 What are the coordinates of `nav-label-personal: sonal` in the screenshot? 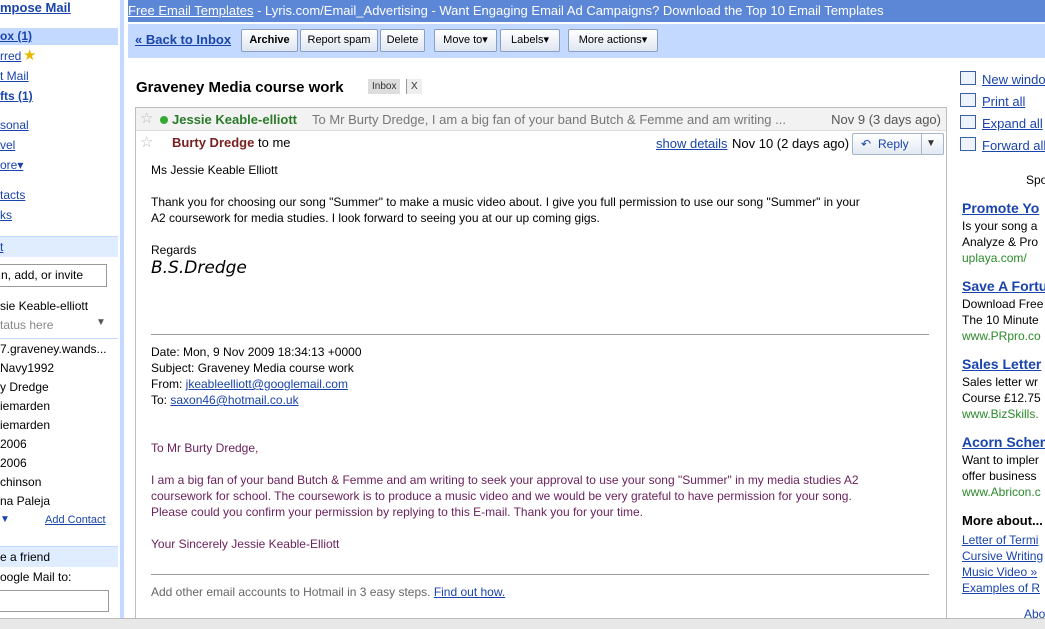 It's located at (14, 125).